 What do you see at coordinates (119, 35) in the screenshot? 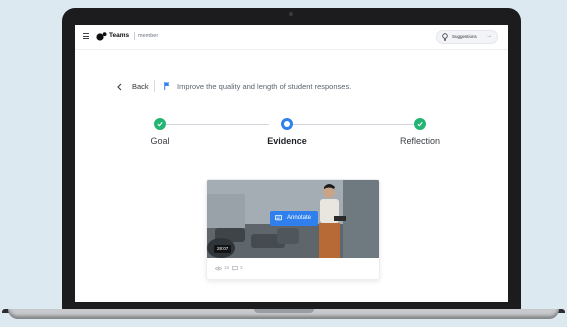
I see `brand-name: Teams` at bounding box center [119, 35].